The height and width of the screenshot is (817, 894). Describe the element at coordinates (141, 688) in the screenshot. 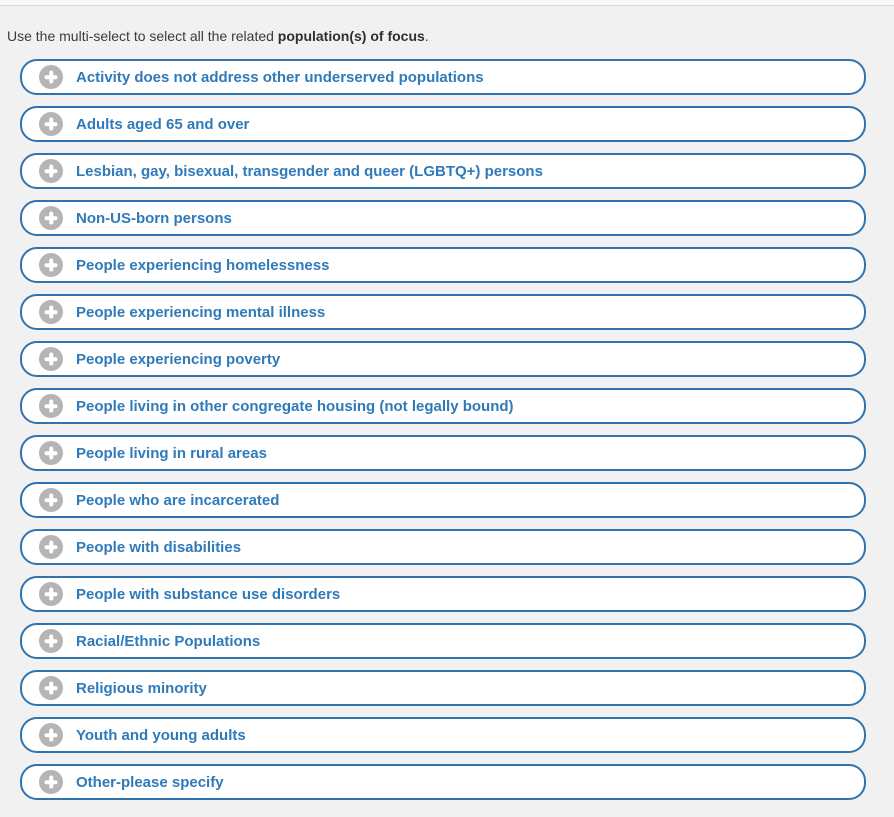

I see `multiselect-option-label: Religious minority` at that location.